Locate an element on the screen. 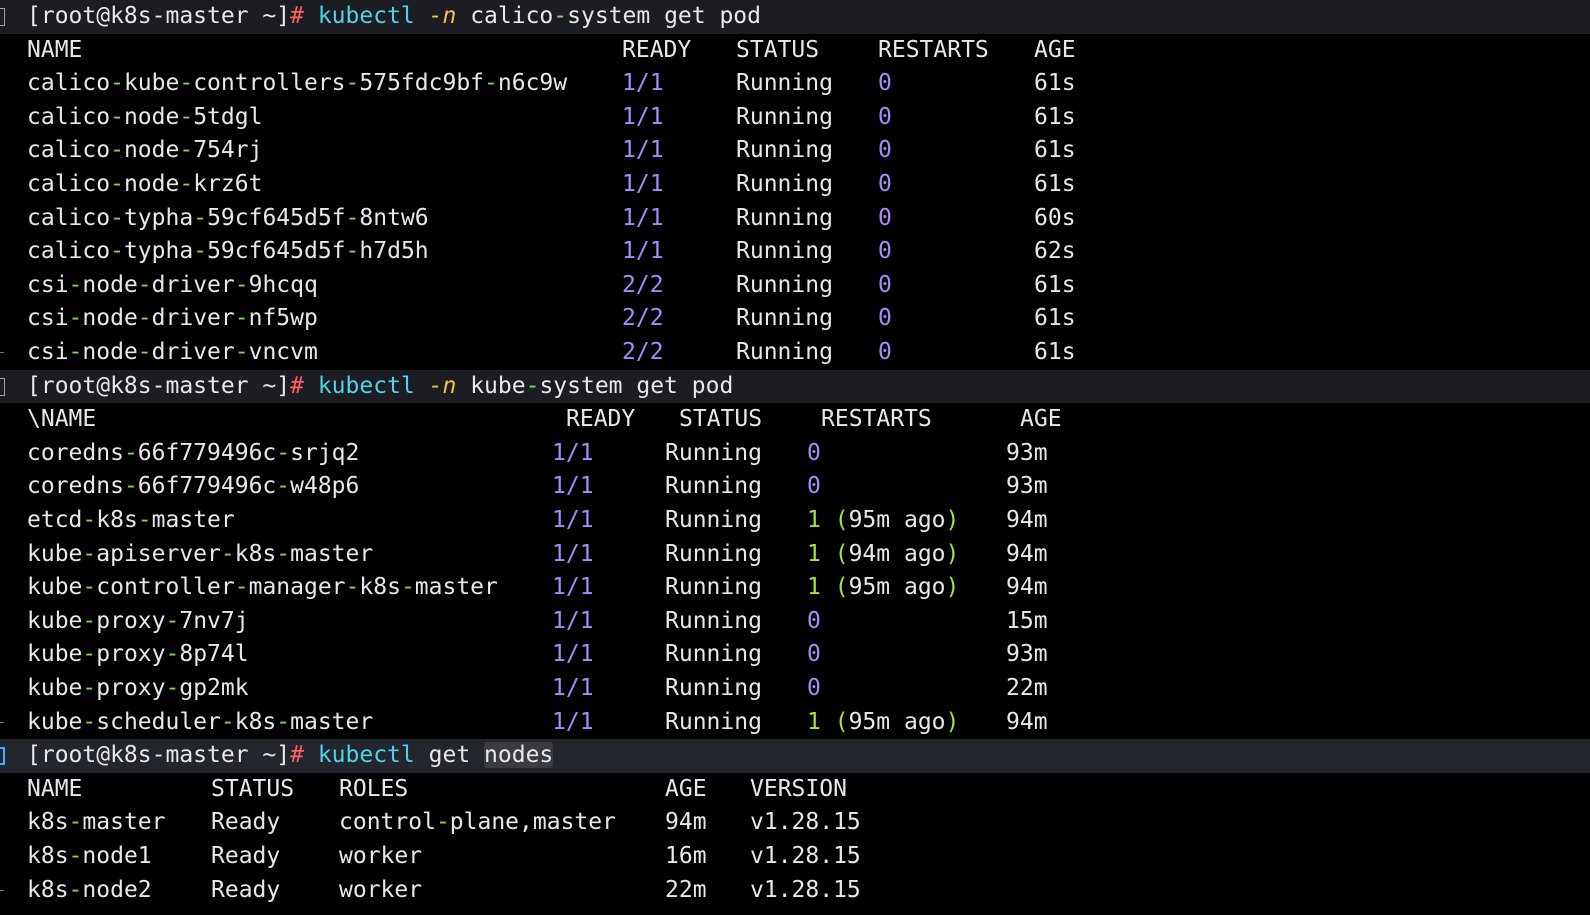 The height and width of the screenshot is (915, 1590). pod-age: 93m is located at coordinates (1027, 654).